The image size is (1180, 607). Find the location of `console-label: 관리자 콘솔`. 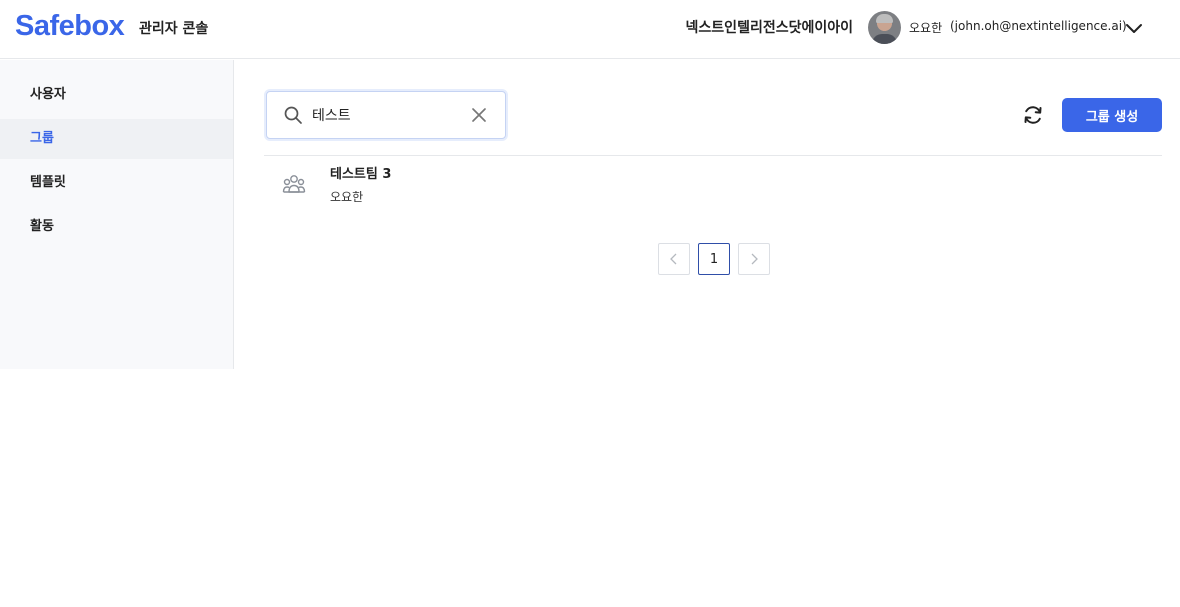

console-label: 관리자 콘솔 is located at coordinates (174, 29).